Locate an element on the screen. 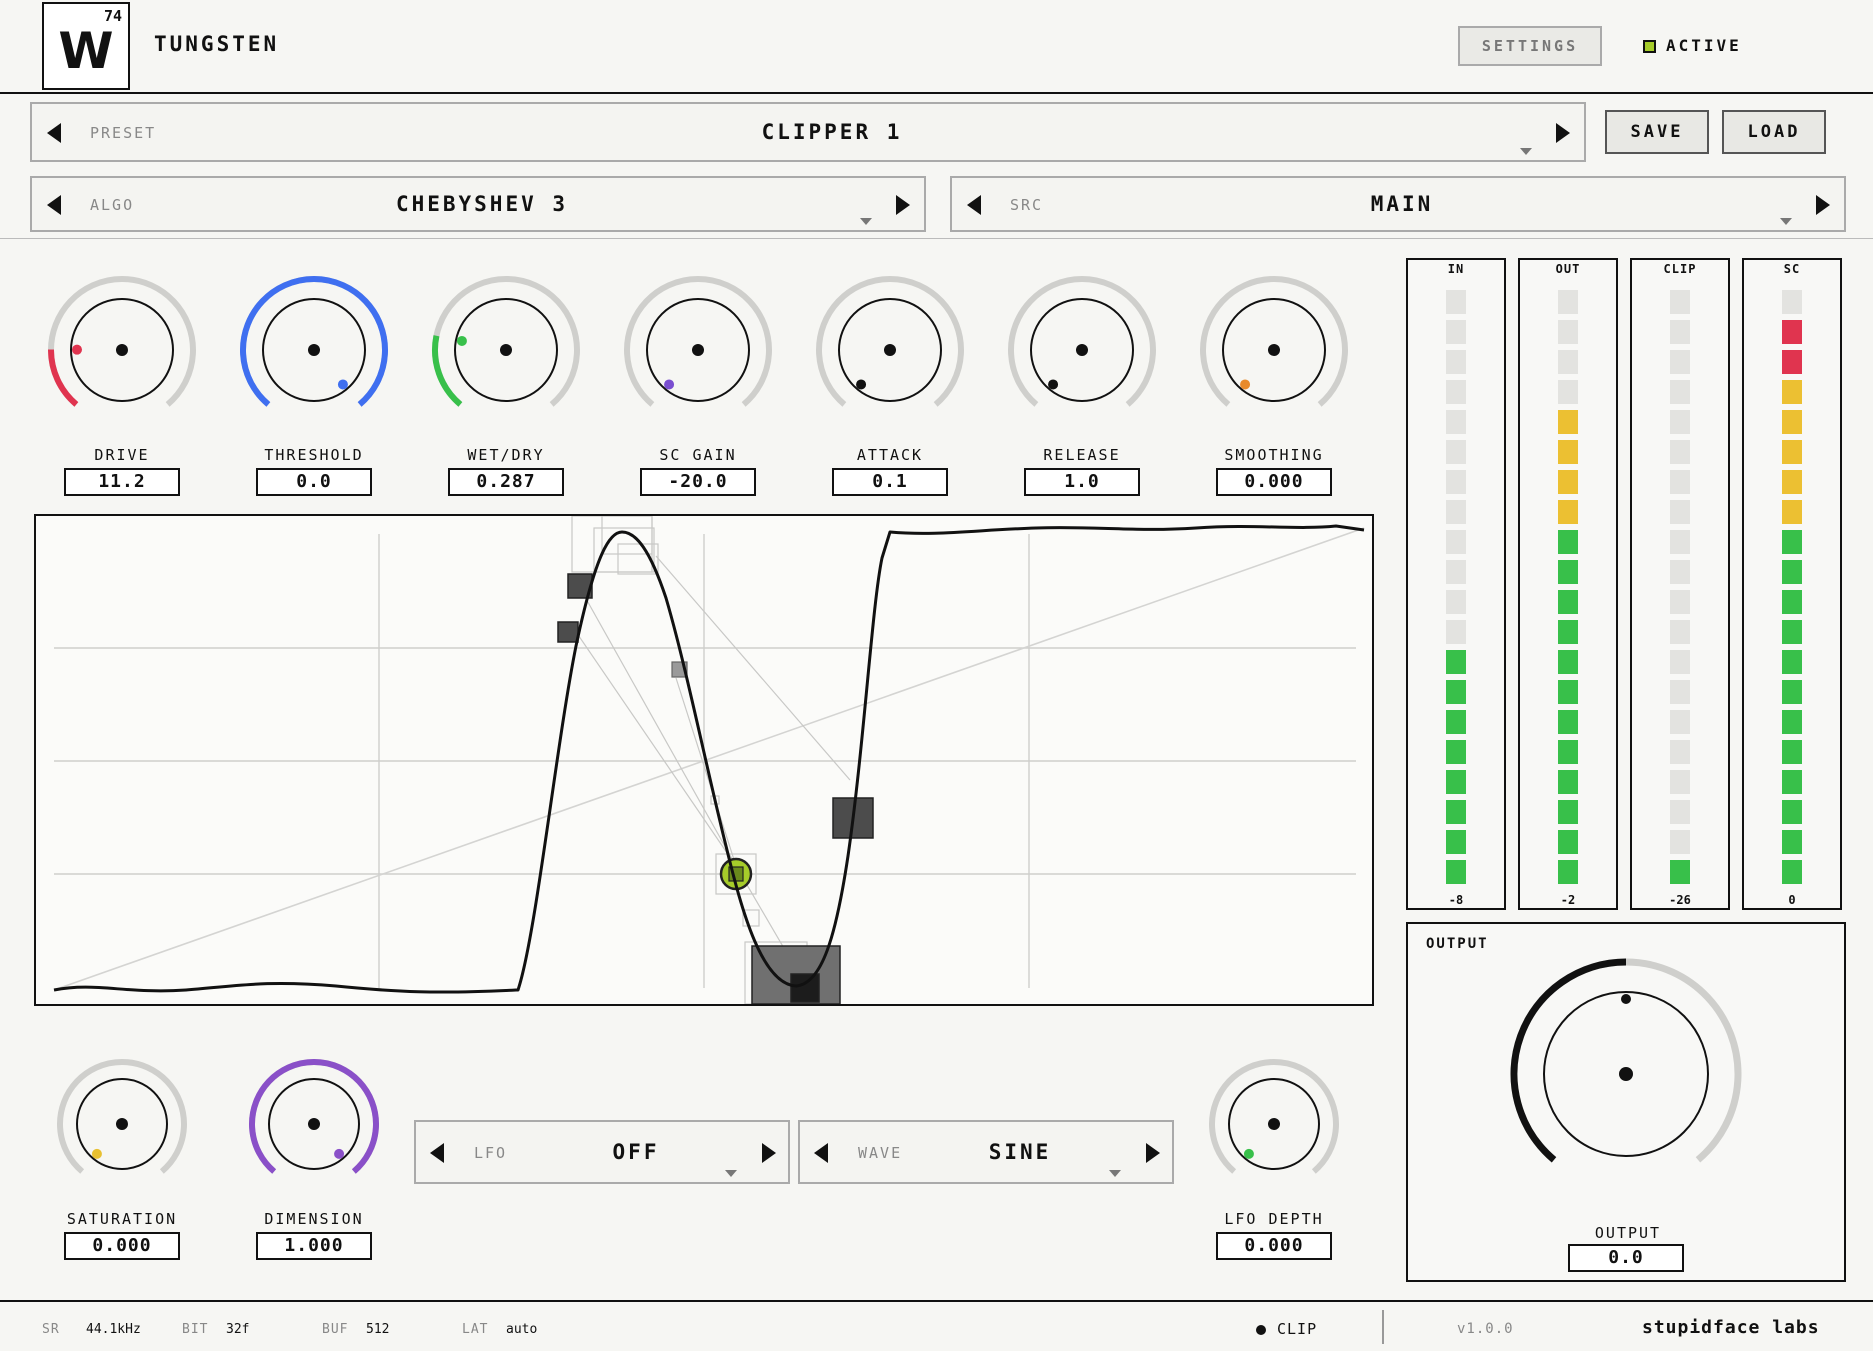 This screenshot has width=1873, height=1351. meter-out-value: -2 is located at coordinates (1568, 900).